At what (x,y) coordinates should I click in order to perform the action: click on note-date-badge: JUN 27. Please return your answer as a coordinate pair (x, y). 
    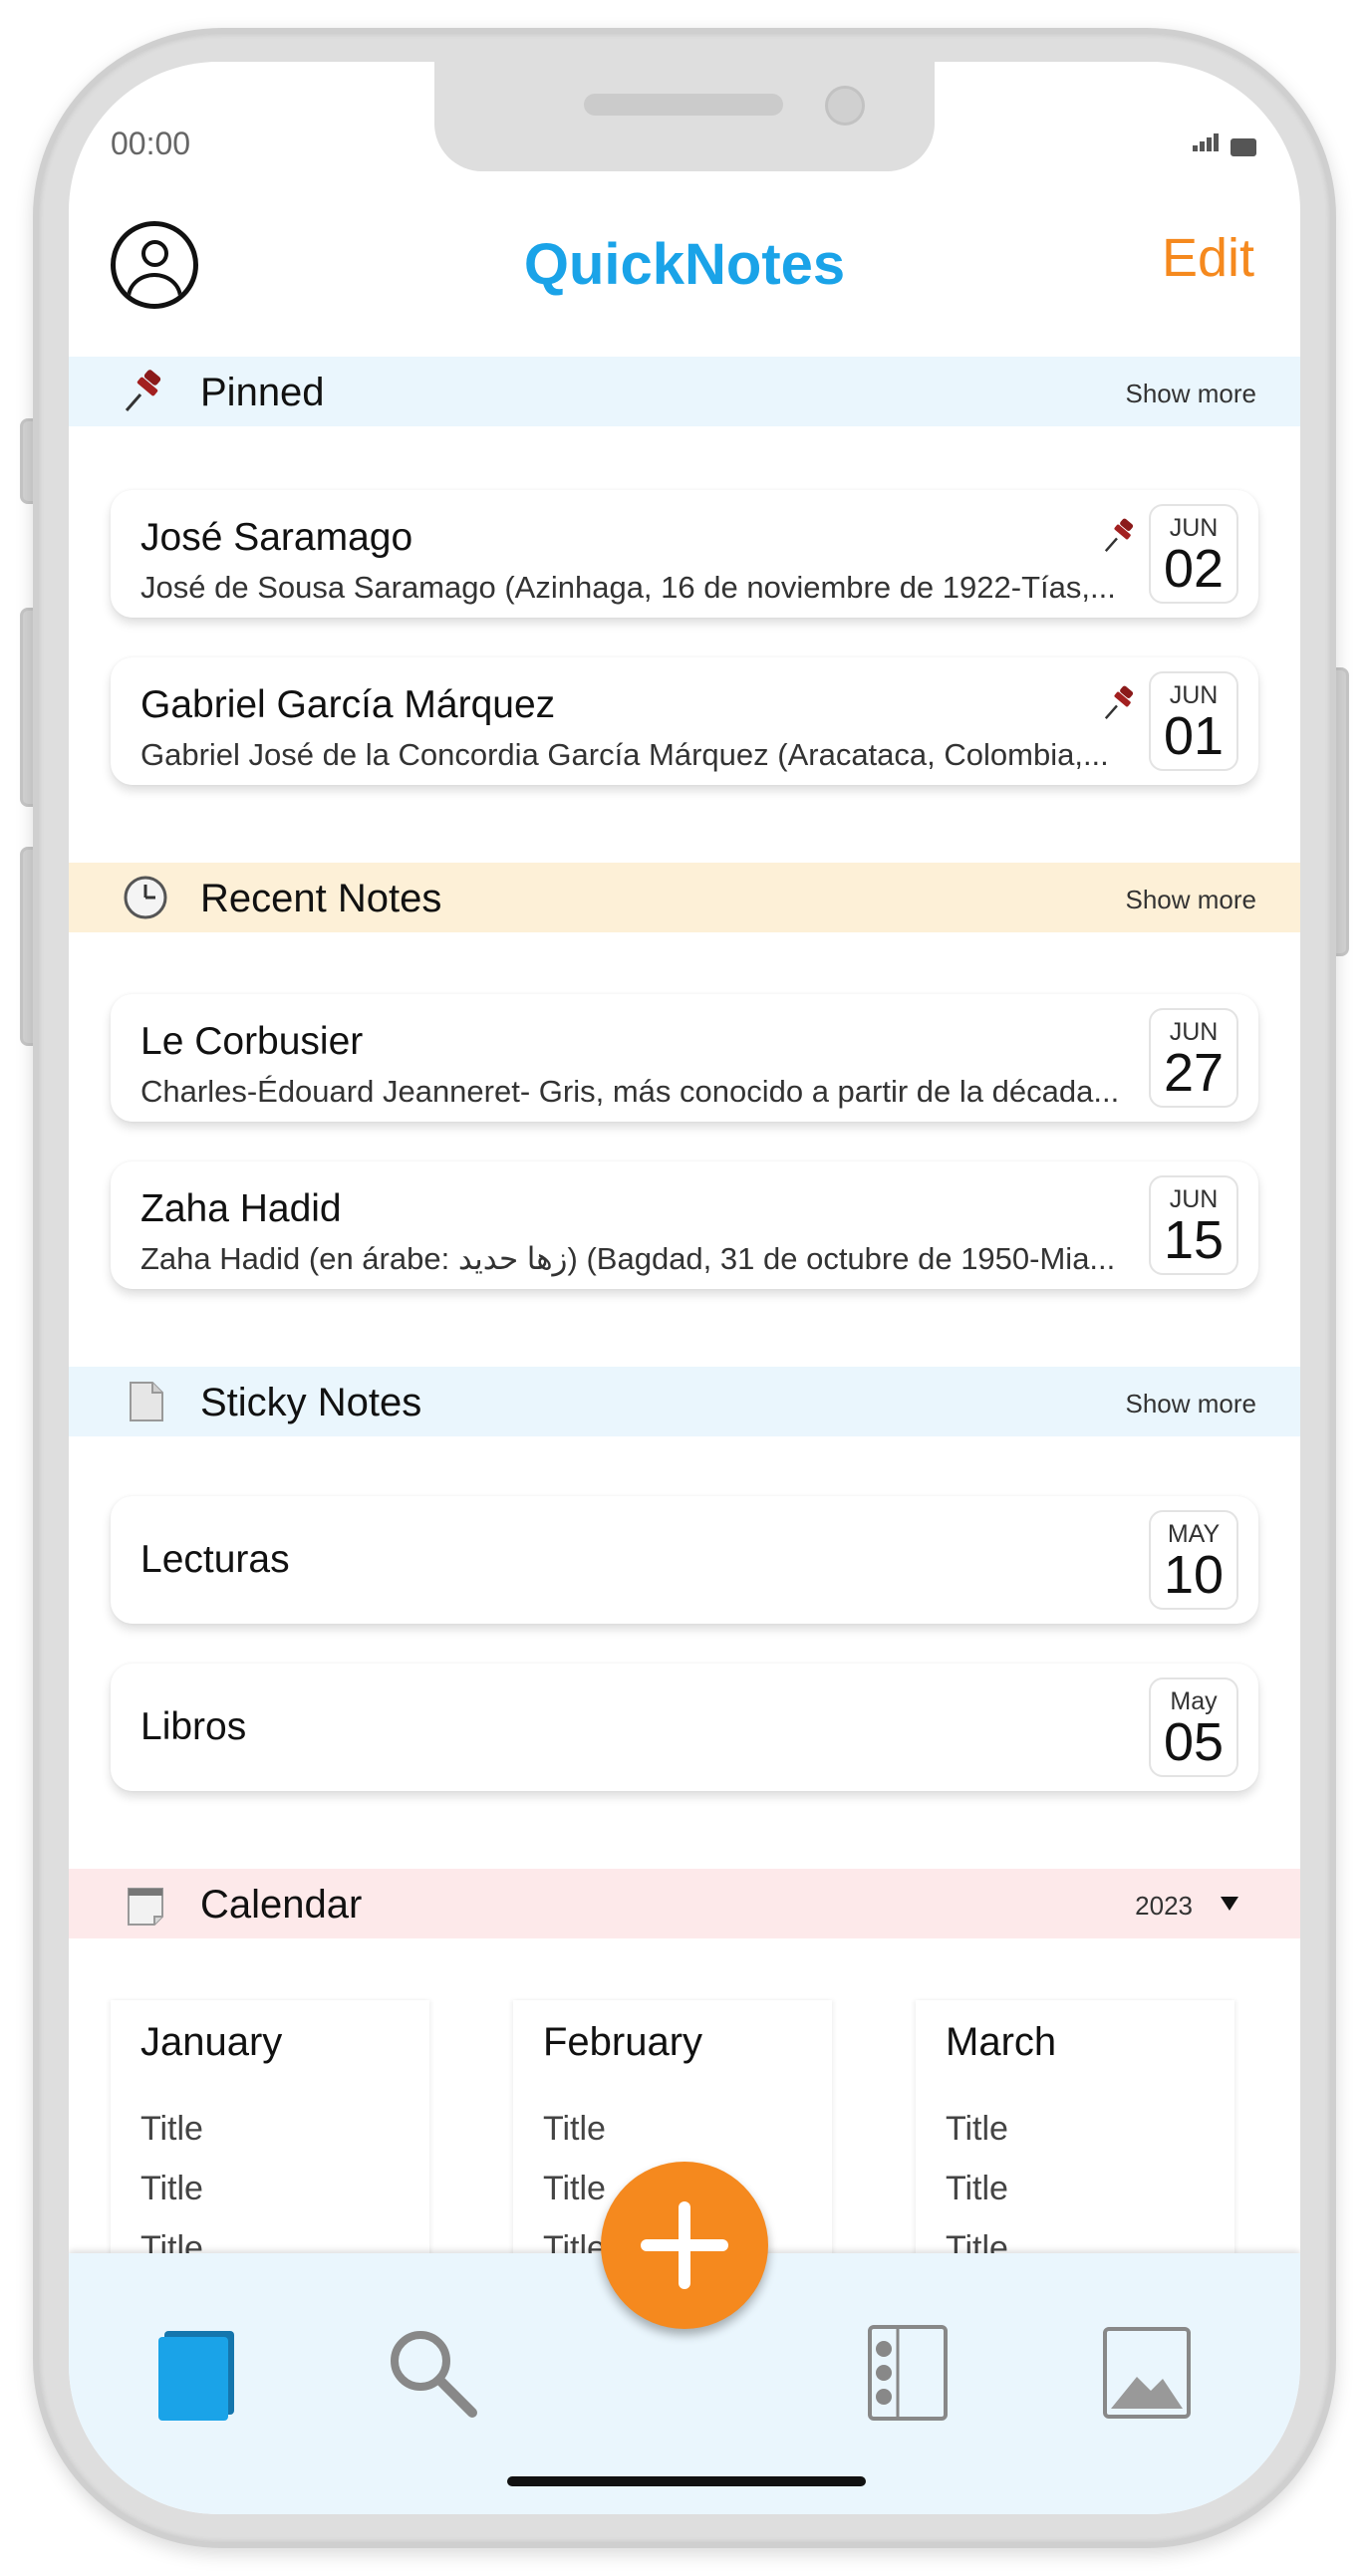
    Looking at the image, I should click on (1194, 1058).